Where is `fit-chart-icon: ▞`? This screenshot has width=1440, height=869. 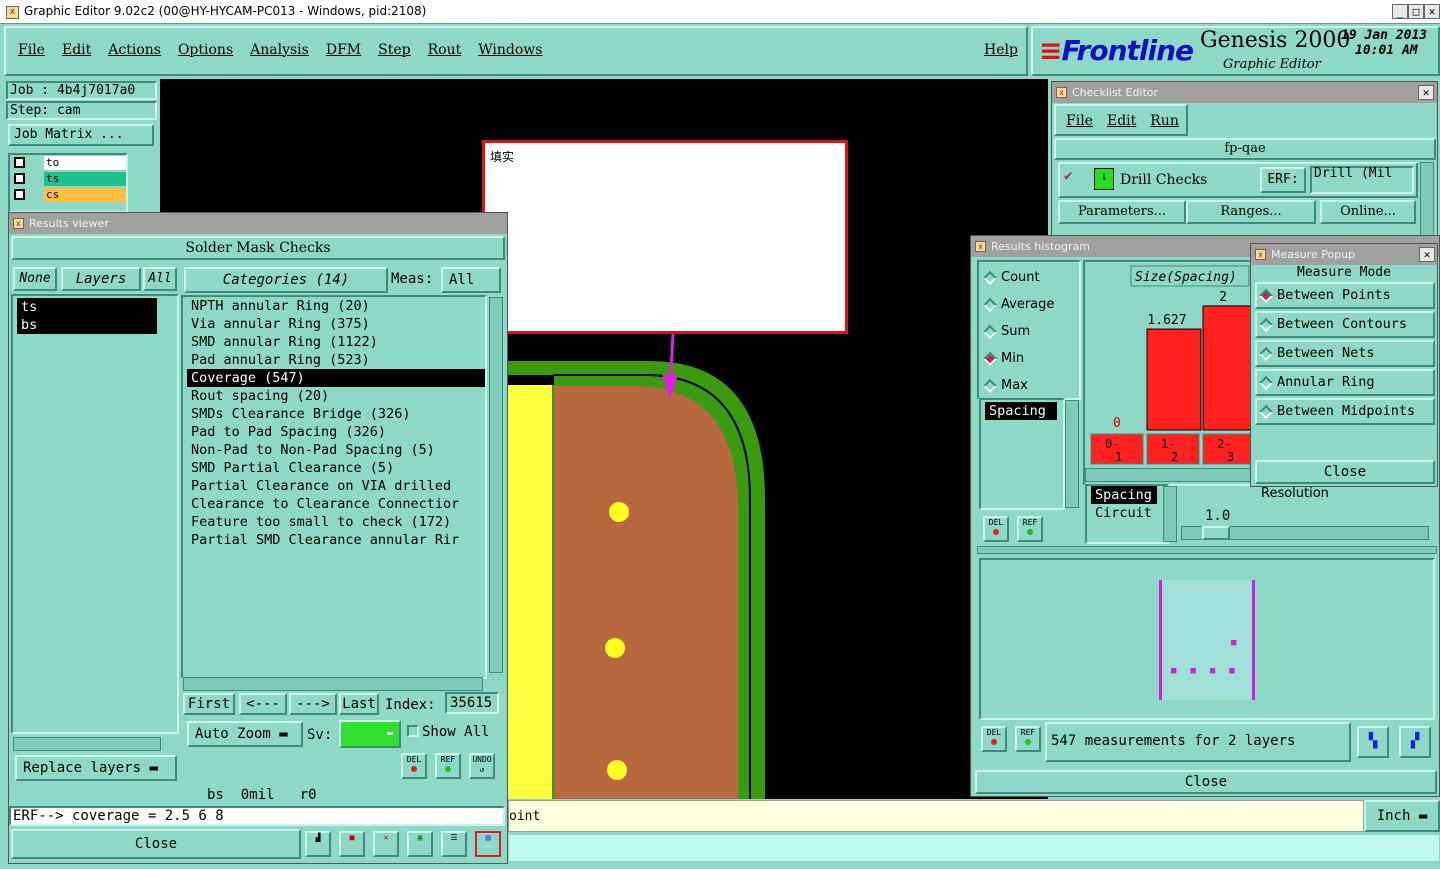 fit-chart-icon: ▞ is located at coordinates (1415, 742).